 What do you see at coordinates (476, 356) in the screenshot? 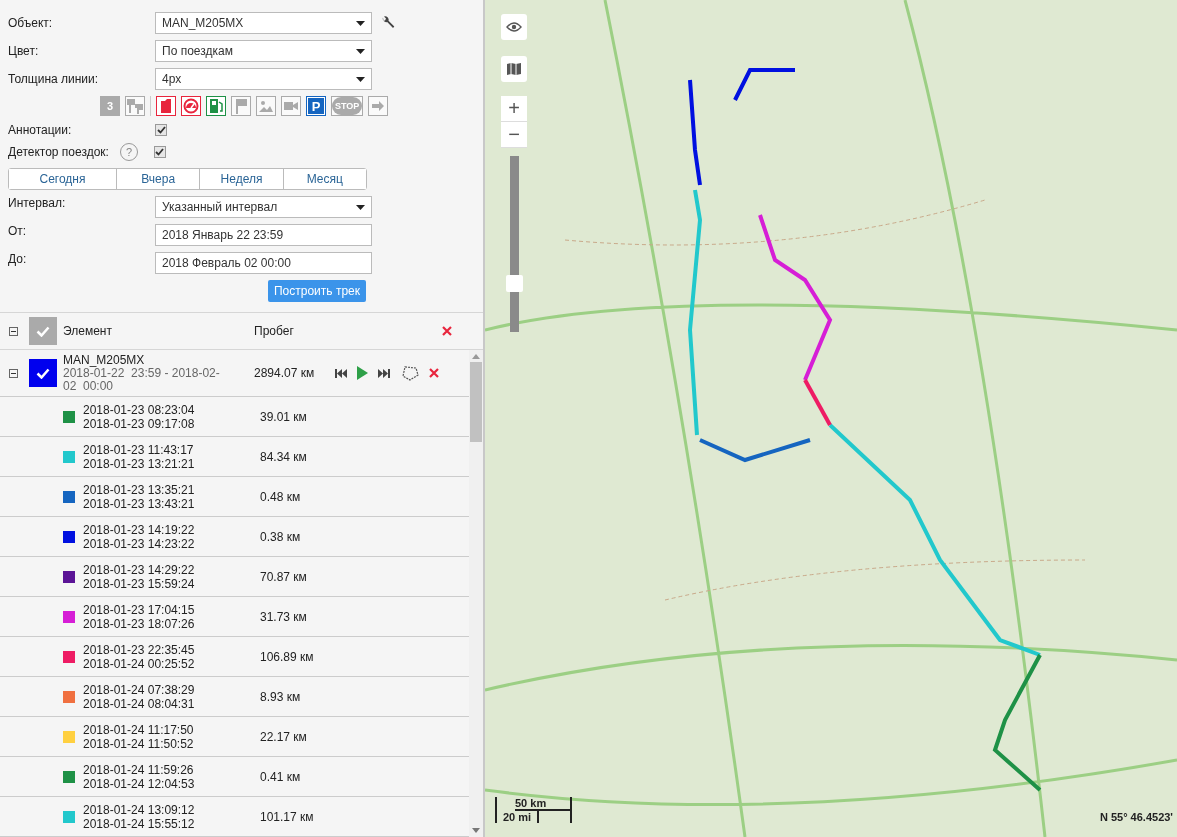
I see `scroll-up-icon` at bounding box center [476, 356].